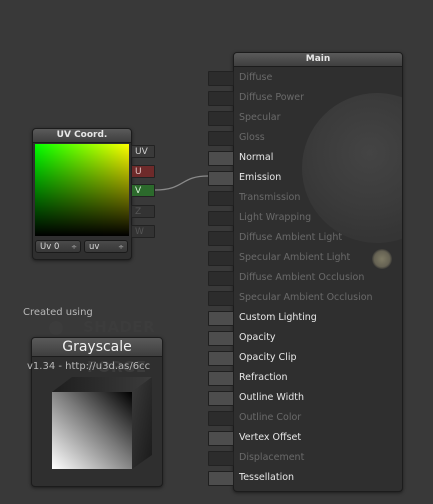 The width and height of the screenshot is (433, 504). Describe the element at coordinates (267, 477) in the screenshot. I see `main-input-label: Tessellation` at that location.